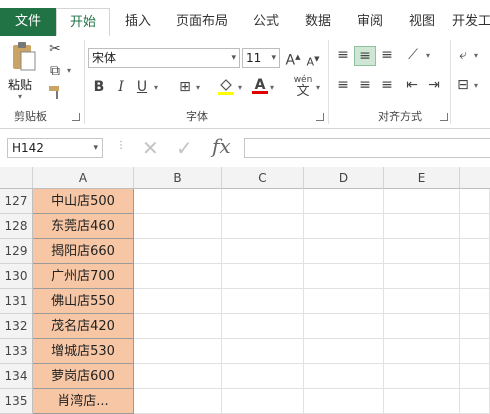 This screenshot has height=414, width=490. Describe the element at coordinates (422, 22) in the screenshot. I see `tab-view: 视图` at that location.